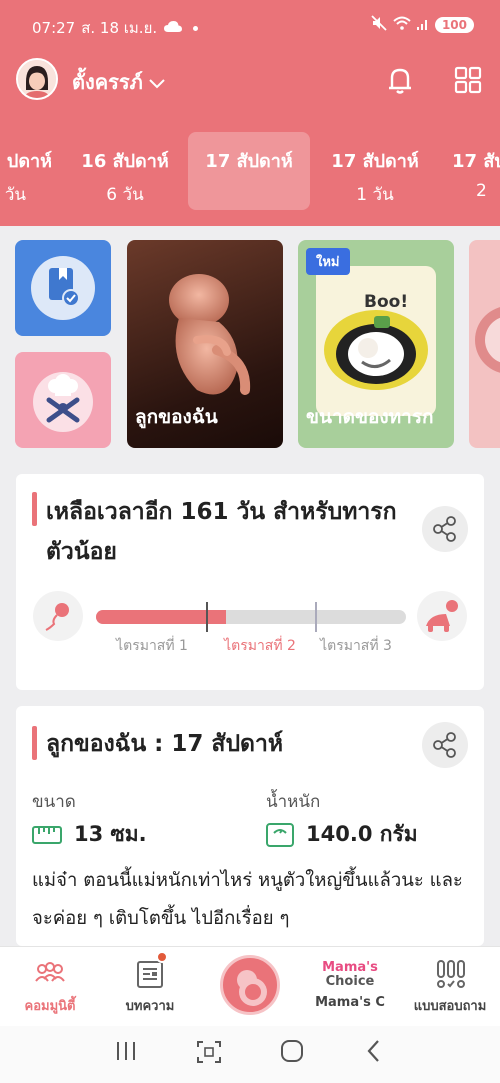 This screenshot has width=500, height=1083. What do you see at coordinates (350, 1002) in the screenshot?
I see `nav-mamas-choice-label: Mama's C` at bounding box center [350, 1002].